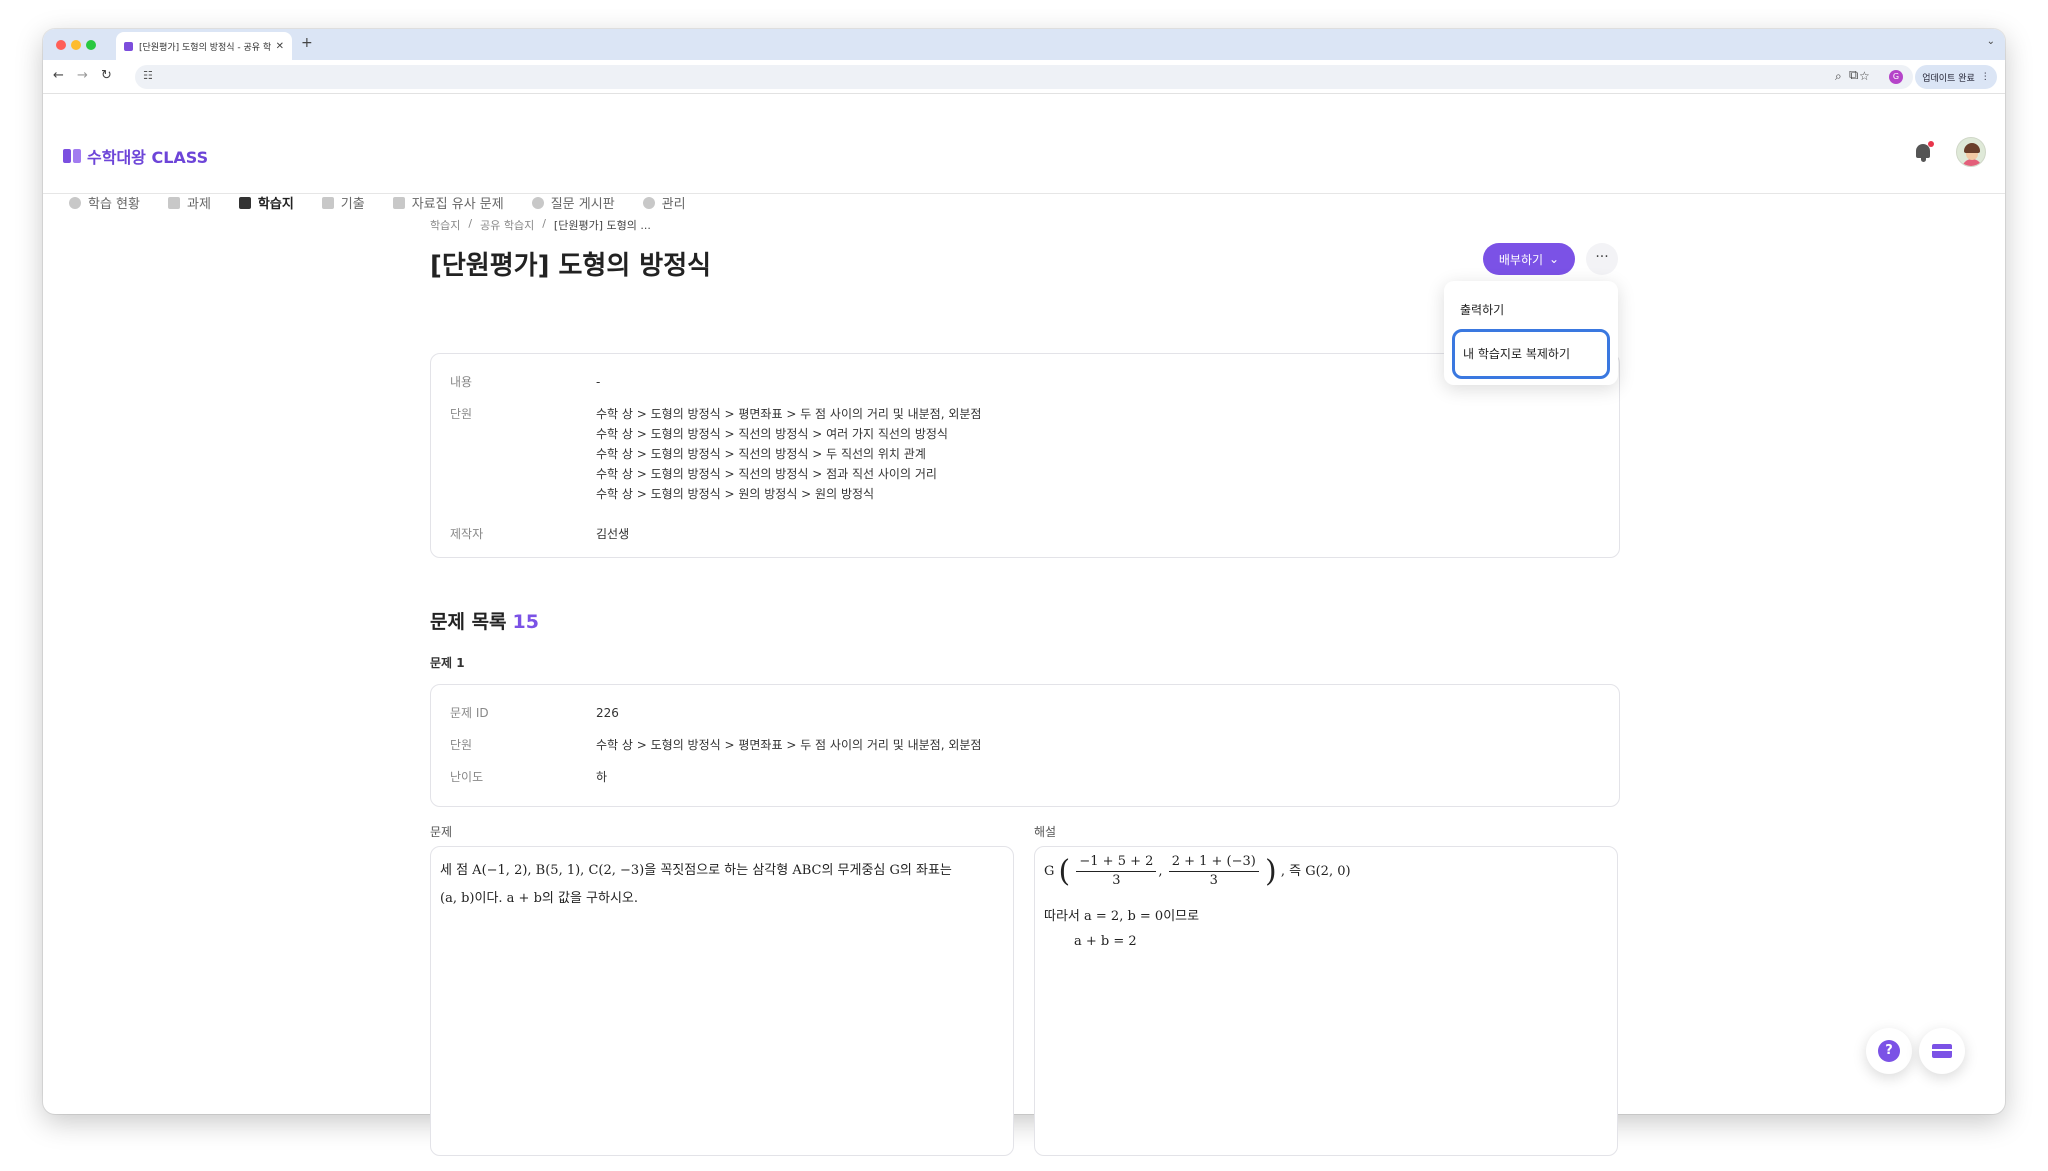 The width and height of the screenshot is (2048, 1171). I want to click on nav-item-assignments: 과제, so click(189, 202).